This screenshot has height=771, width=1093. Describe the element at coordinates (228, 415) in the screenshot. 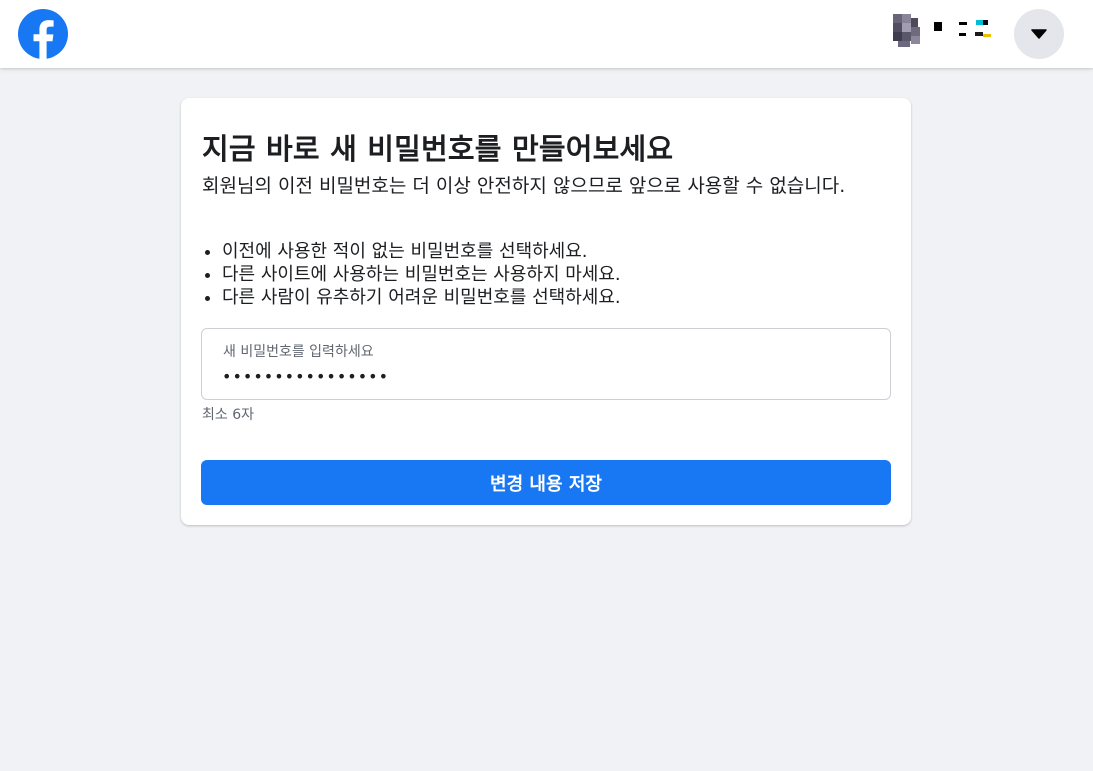

I see `password-length-hint: 최소 6자` at that location.